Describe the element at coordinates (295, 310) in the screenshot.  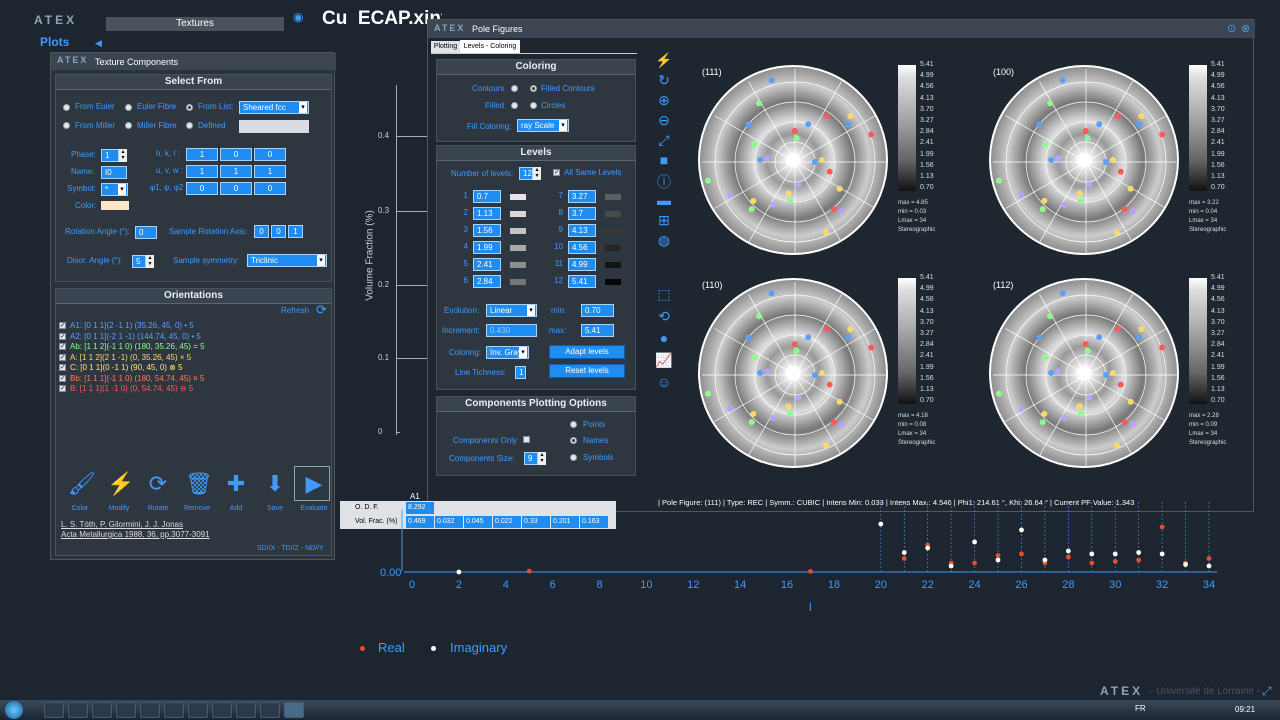
I see `refresh-link: Refresh` at that location.